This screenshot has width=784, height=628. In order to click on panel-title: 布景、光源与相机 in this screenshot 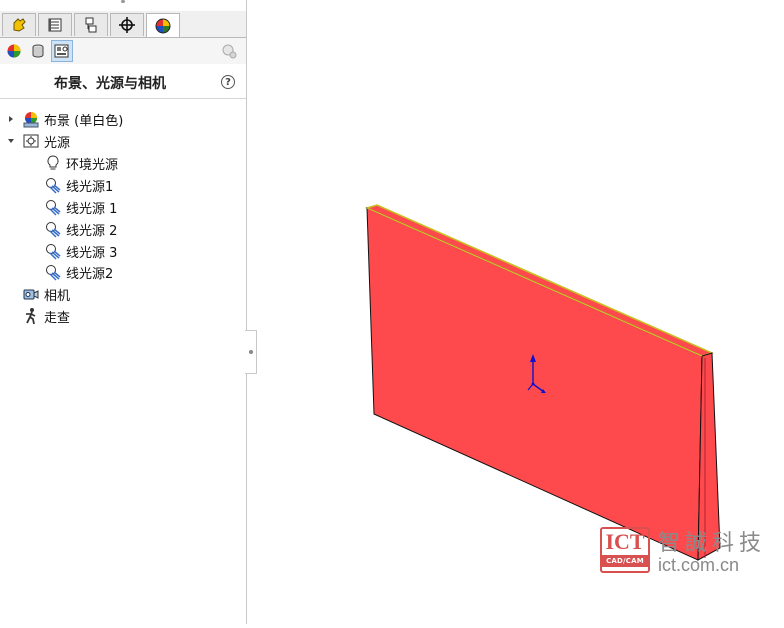, I will do `click(110, 84)`.